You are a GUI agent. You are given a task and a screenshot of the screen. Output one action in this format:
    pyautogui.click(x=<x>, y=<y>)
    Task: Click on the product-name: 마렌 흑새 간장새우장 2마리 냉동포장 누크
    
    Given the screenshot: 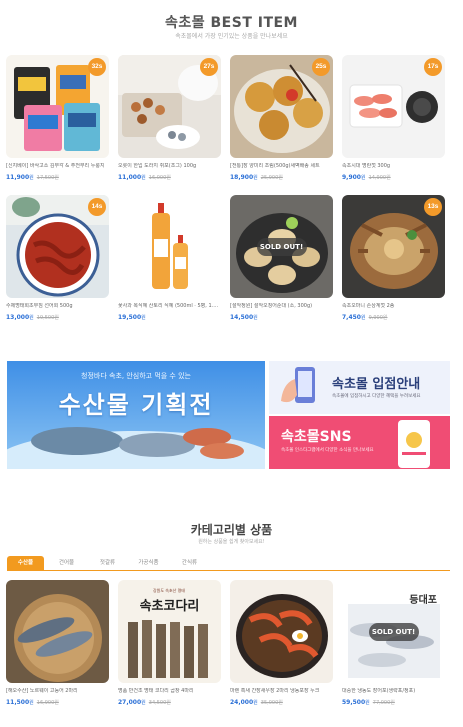 What is the action you would take?
    pyautogui.click(x=281, y=691)
    